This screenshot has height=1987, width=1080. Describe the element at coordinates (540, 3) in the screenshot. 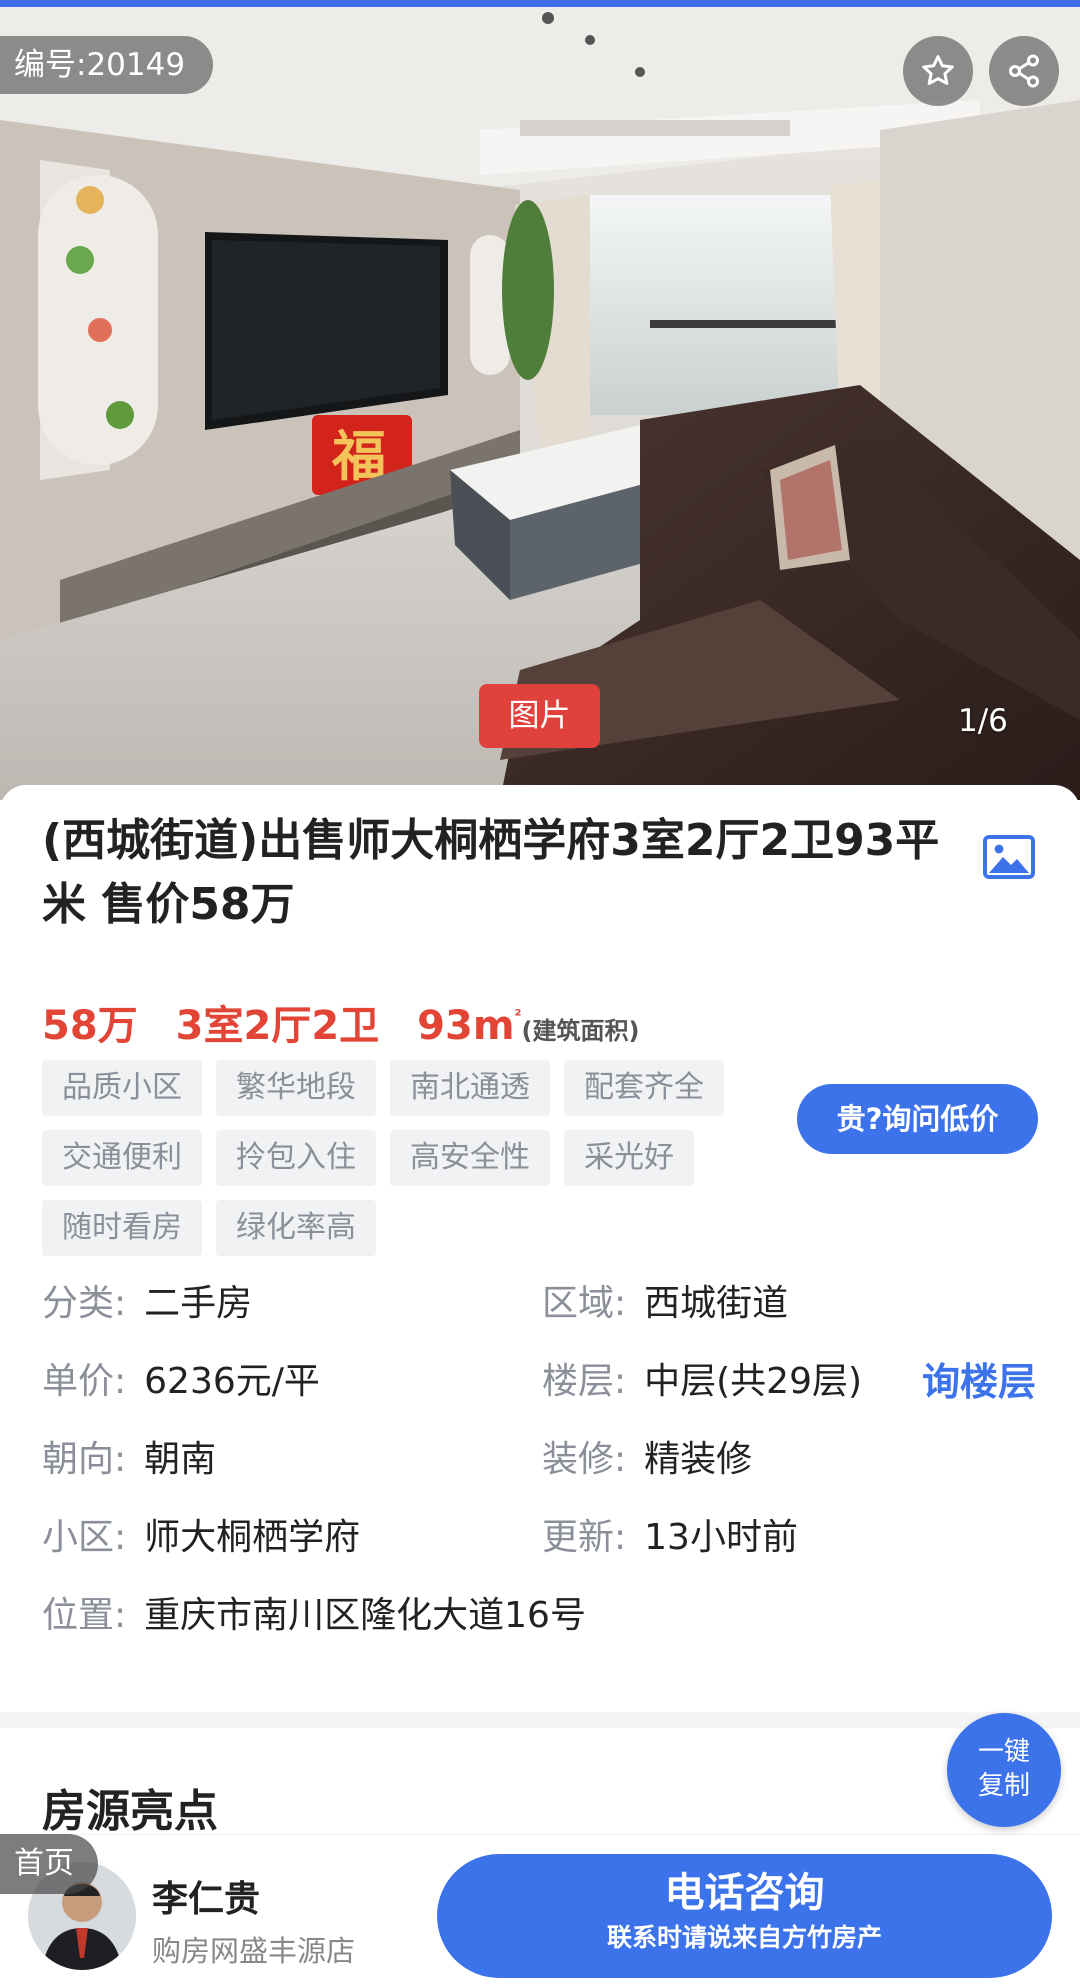

I see `top-accent-bar` at that location.